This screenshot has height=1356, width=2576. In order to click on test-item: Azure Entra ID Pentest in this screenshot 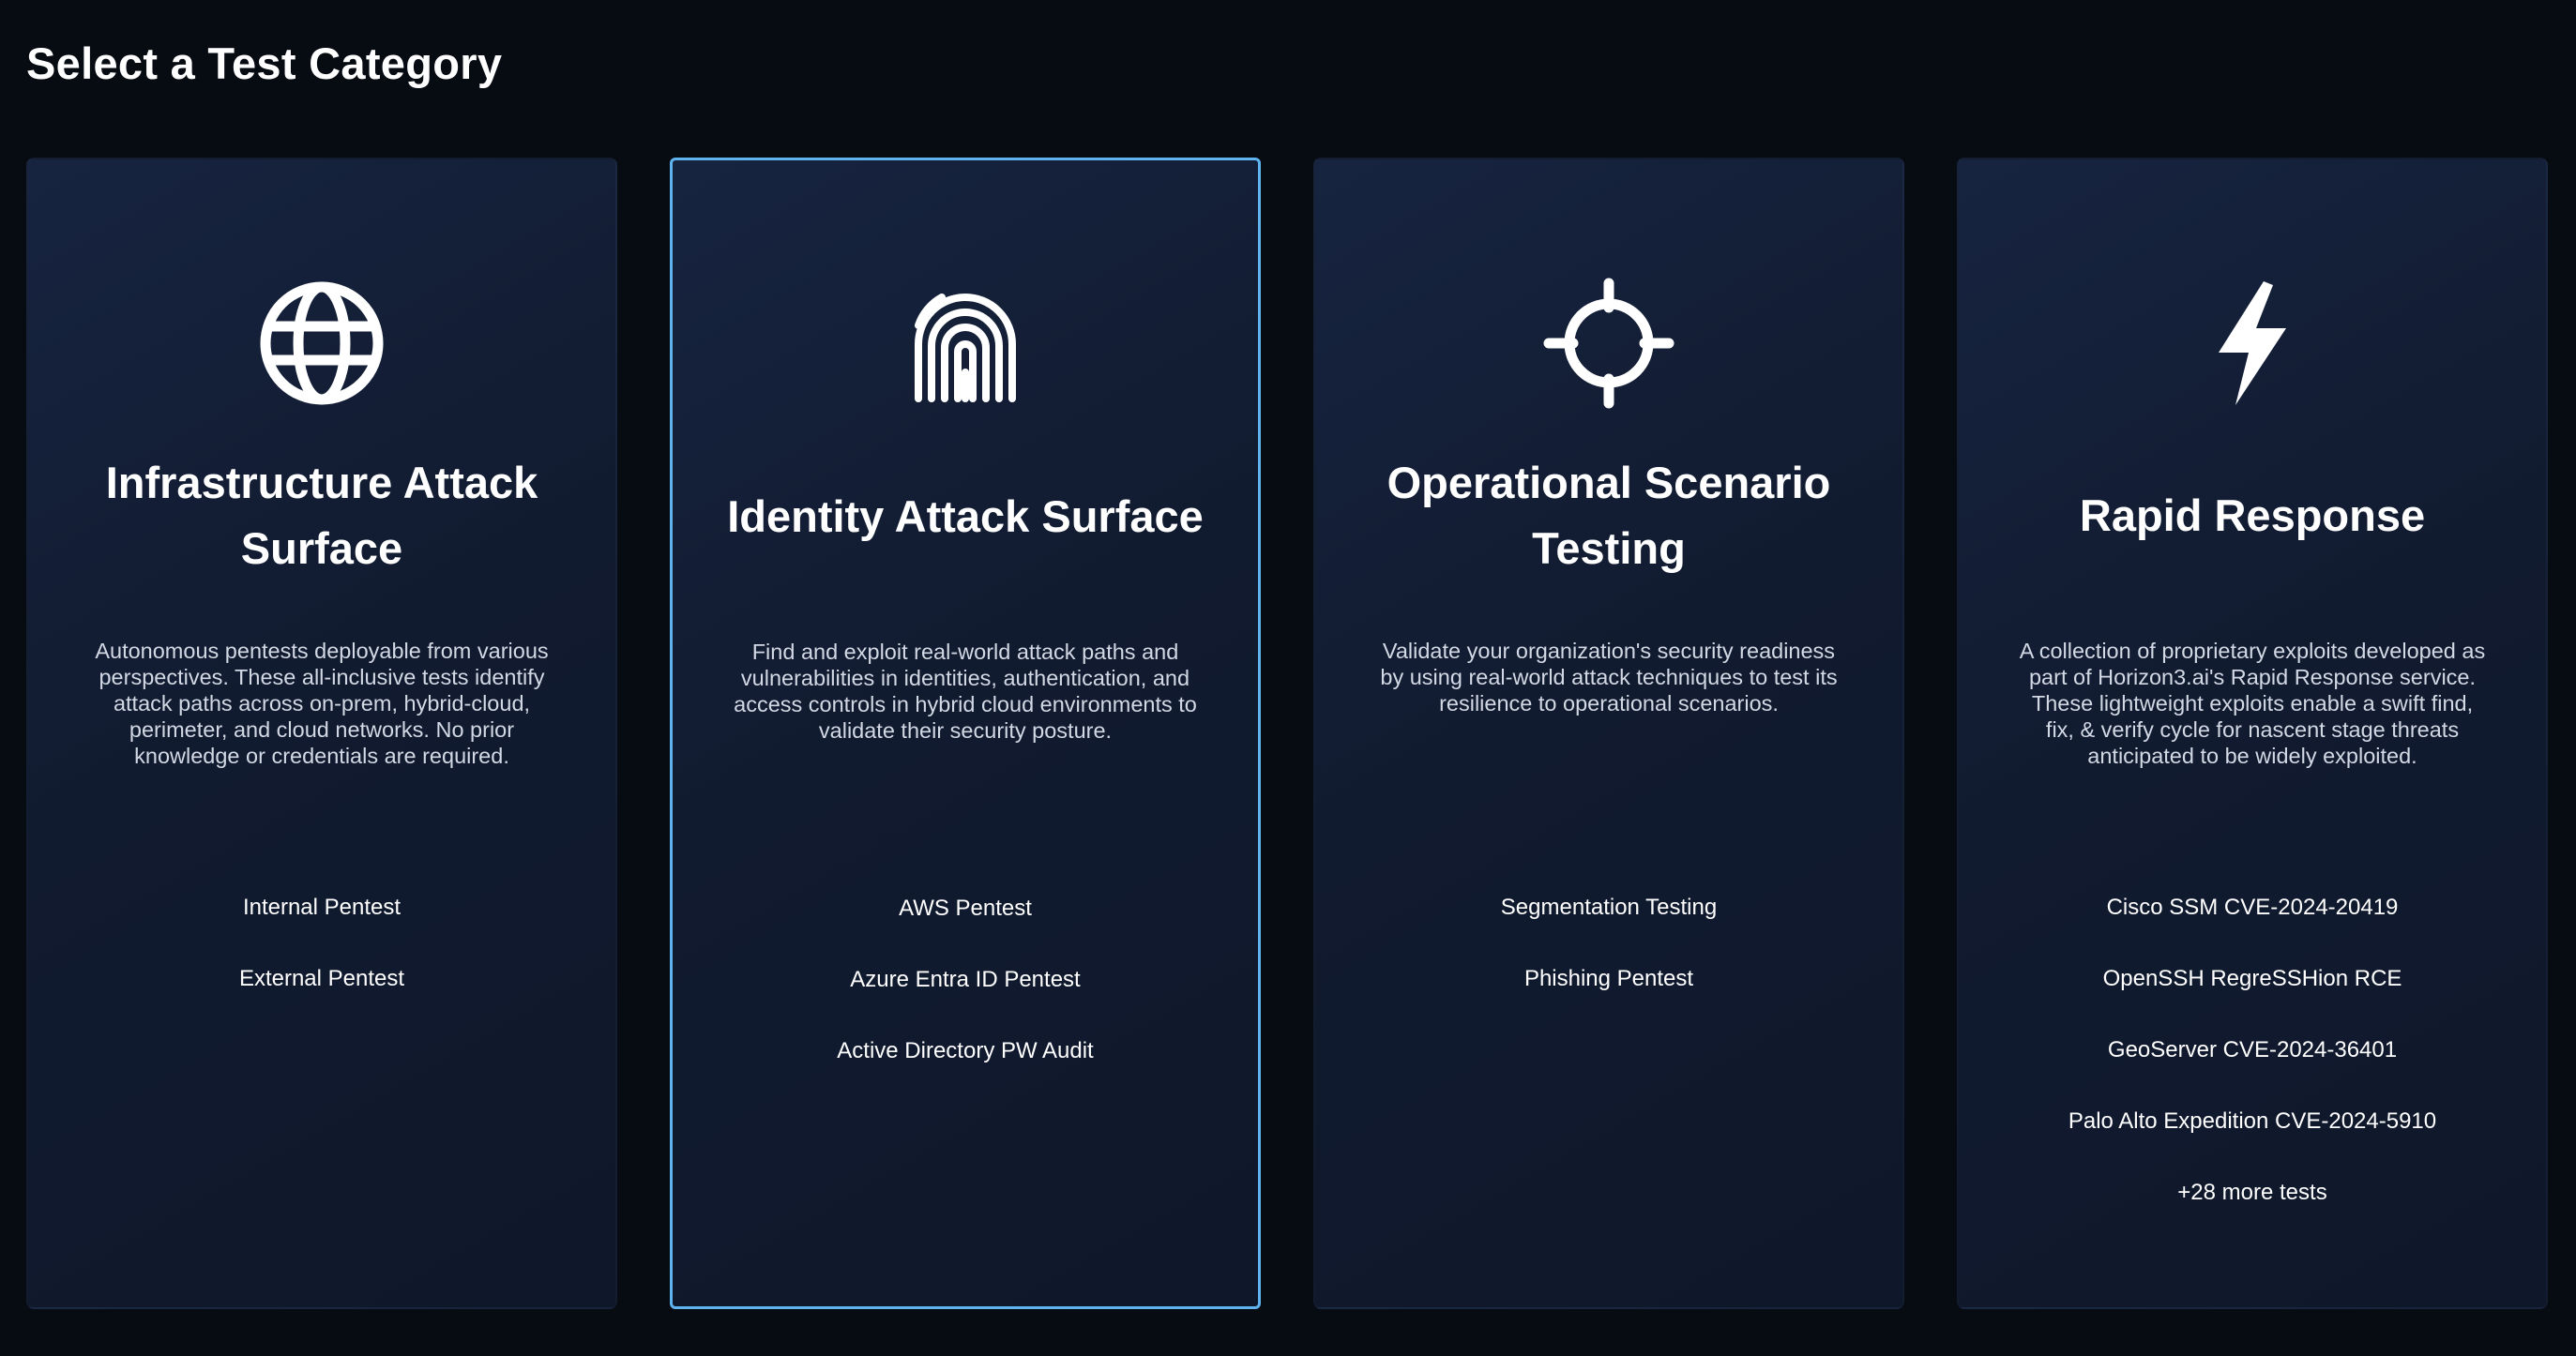, I will do `click(965, 980)`.